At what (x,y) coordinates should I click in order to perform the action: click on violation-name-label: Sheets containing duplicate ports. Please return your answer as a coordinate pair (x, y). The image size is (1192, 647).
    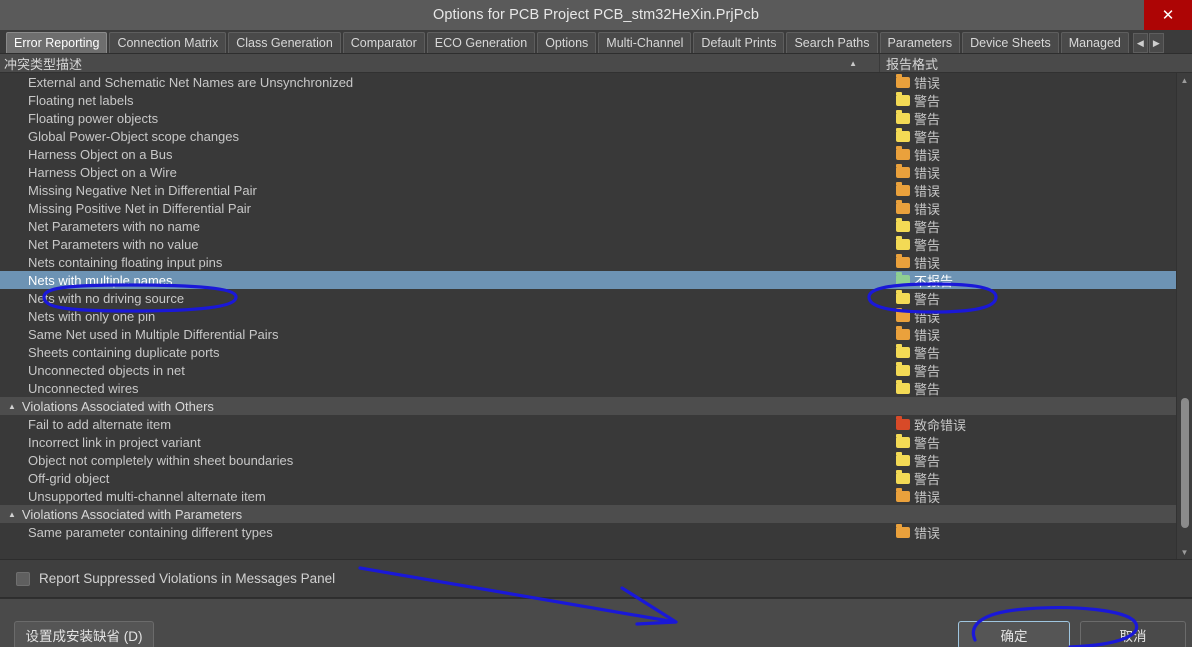
    Looking at the image, I should click on (124, 352).